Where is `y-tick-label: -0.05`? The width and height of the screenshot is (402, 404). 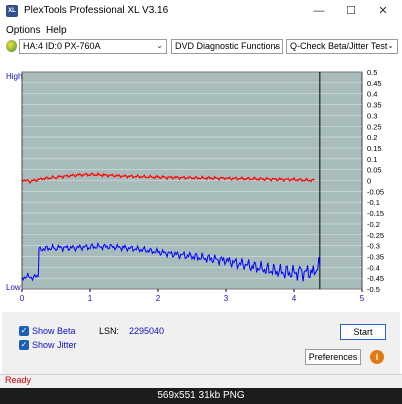 y-tick-label: -0.05 is located at coordinates (375, 191).